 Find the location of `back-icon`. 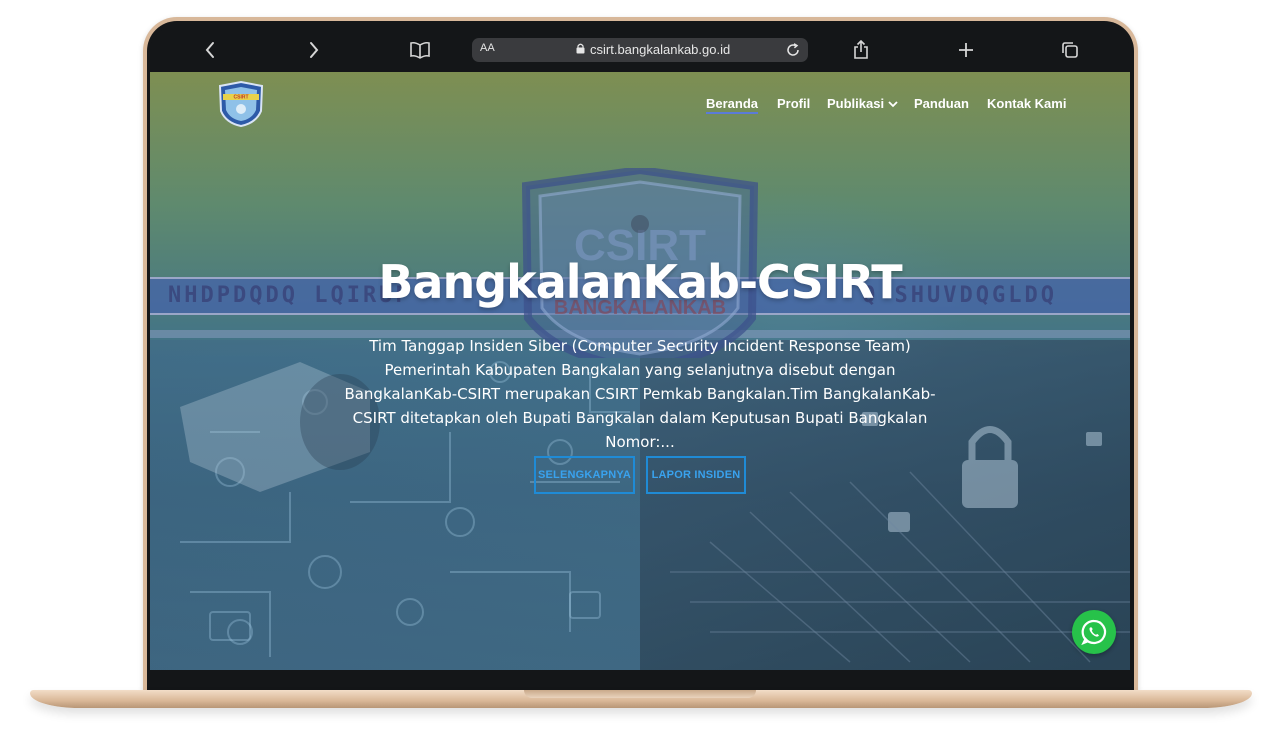

back-icon is located at coordinates (210, 50).